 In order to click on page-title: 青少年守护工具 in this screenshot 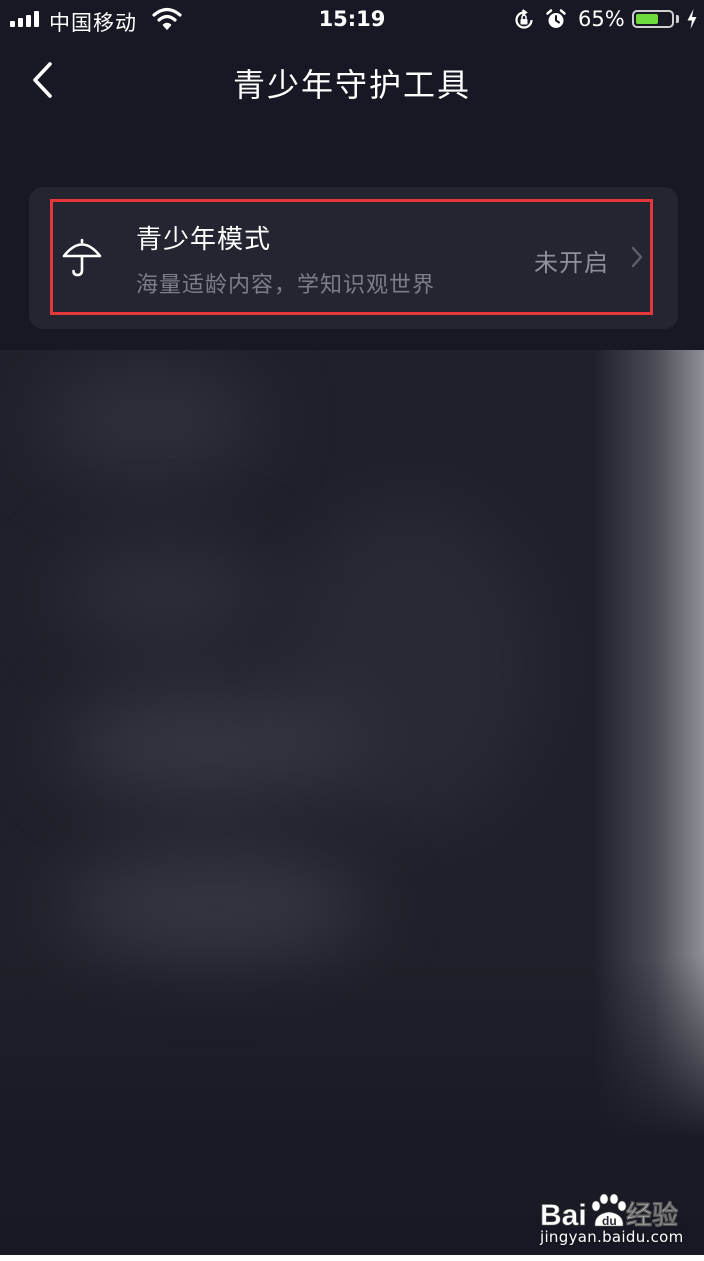, I will do `click(351, 85)`.